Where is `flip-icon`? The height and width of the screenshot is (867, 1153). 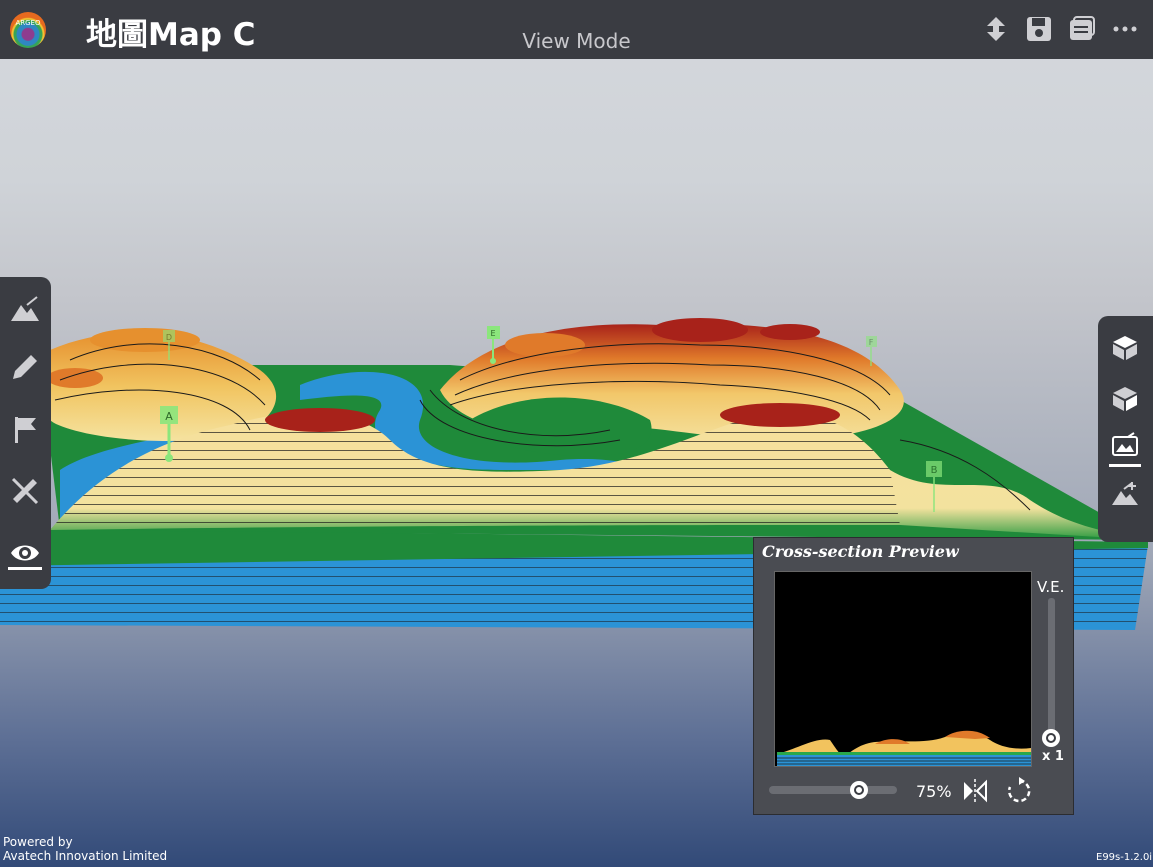
flip-icon is located at coordinates (975, 791).